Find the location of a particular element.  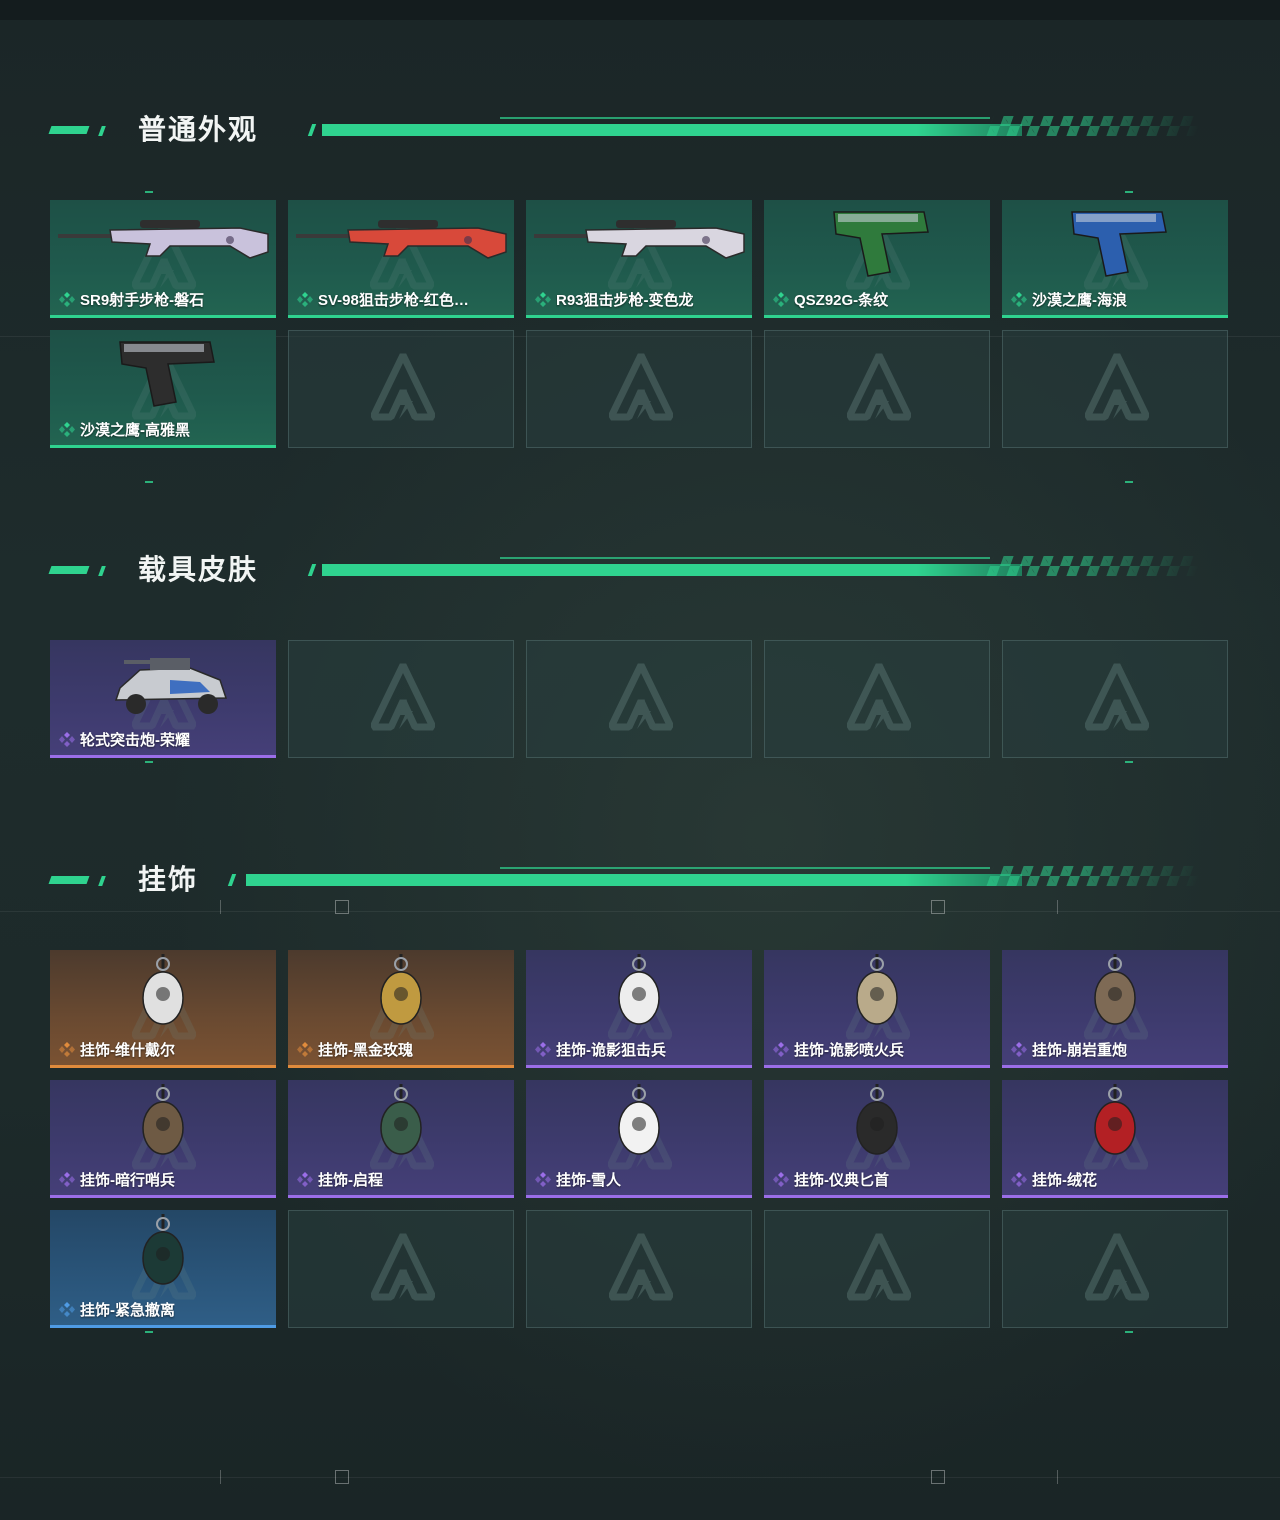

item-card: 挂饰-维什戴尔 is located at coordinates (163, 1009).